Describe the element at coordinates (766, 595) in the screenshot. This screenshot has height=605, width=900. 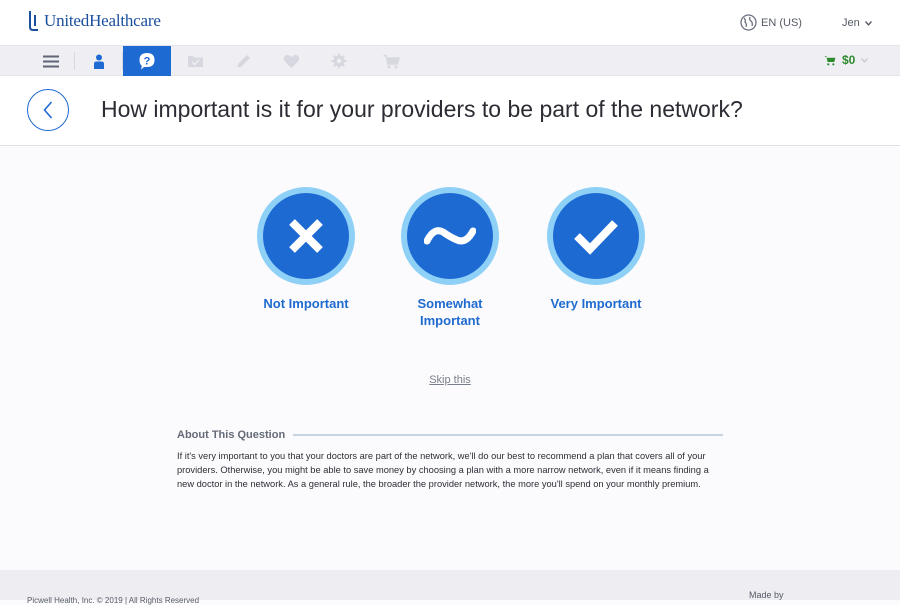
I see `made-by-text: Made by` at that location.